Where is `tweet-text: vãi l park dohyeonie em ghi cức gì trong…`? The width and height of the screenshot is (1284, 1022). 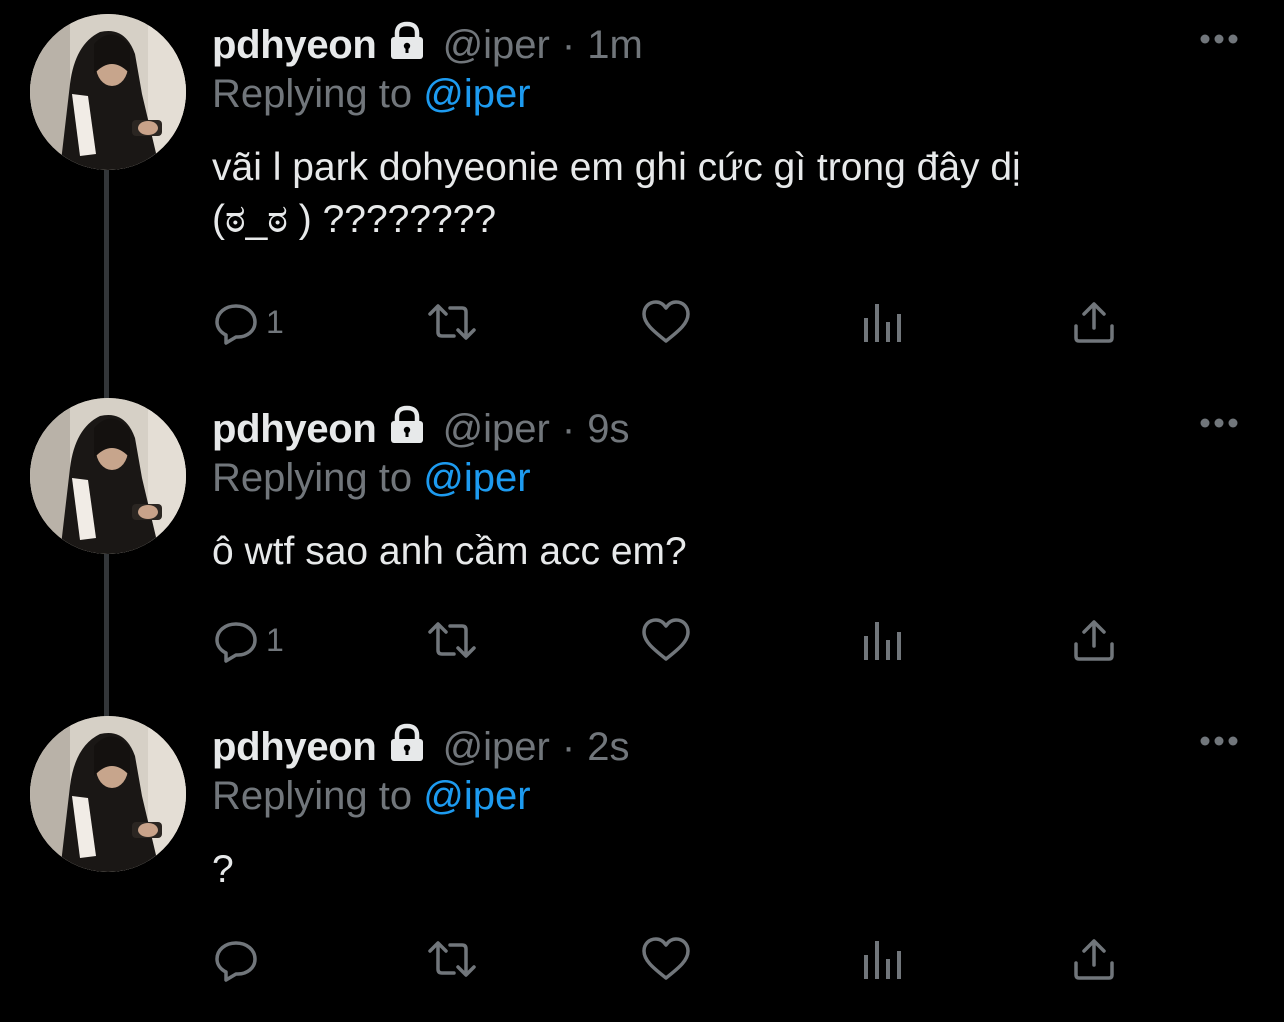 tweet-text: vãi l park dohyeonie em ghi cức gì trong… is located at coordinates (616, 193).